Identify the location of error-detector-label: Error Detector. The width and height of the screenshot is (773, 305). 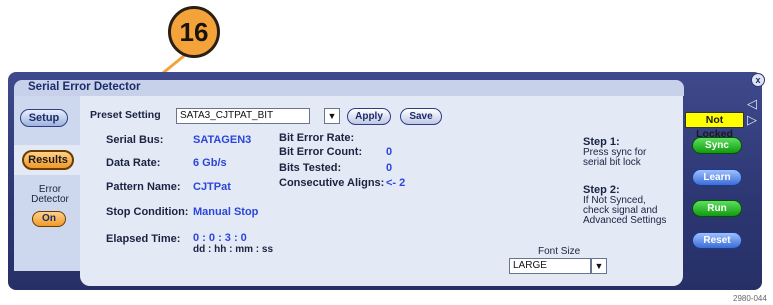
(50, 194).